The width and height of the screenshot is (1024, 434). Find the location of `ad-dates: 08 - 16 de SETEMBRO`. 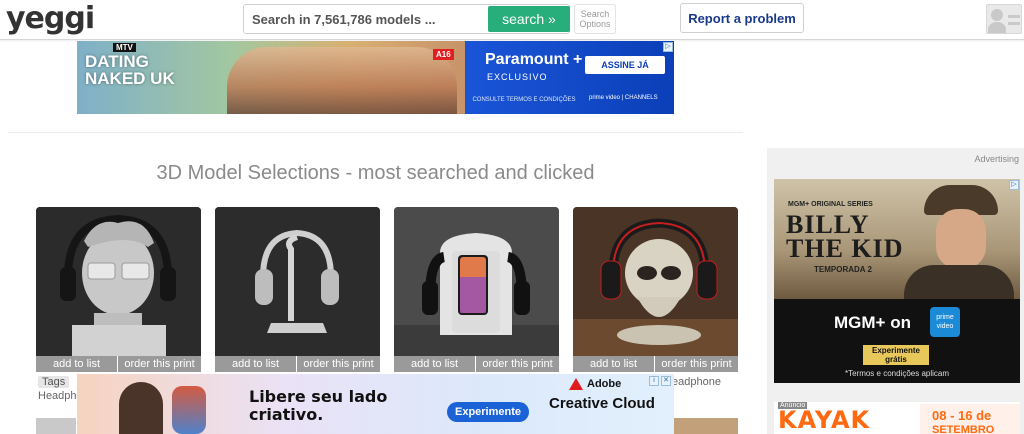

ad-dates: 08 - 16 de SETEMBRO is located at coordinates (970, 419).